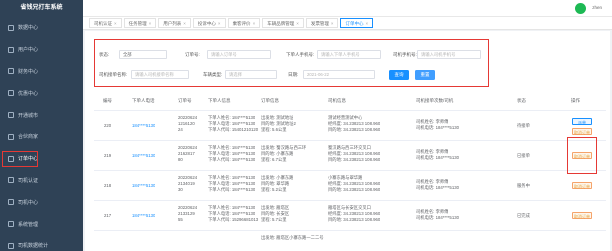 The width and height of the screenshot is (612, 251). I want to click on date-value: 2021-06-22, so click(318, 74).